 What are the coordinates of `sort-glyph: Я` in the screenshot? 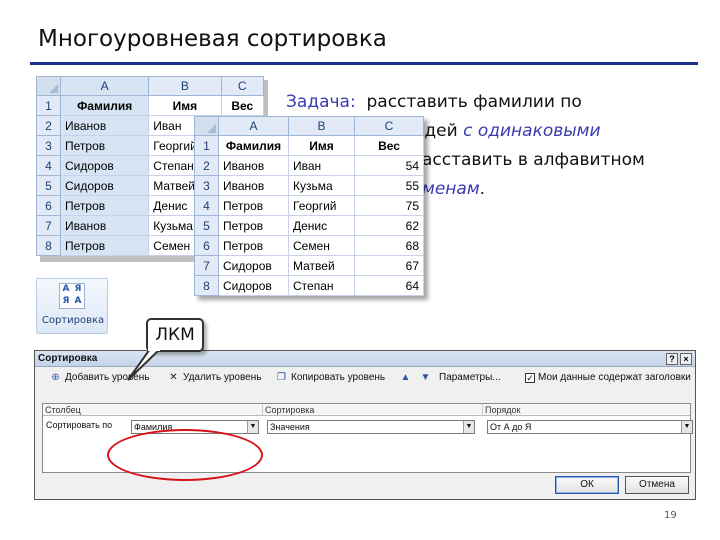 It's located at (66, 301).